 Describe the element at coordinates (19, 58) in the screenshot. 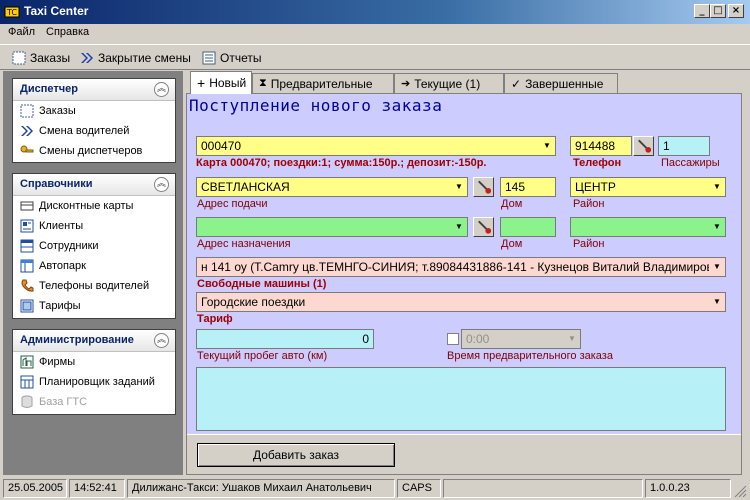

I see `orders-icon` at that location.